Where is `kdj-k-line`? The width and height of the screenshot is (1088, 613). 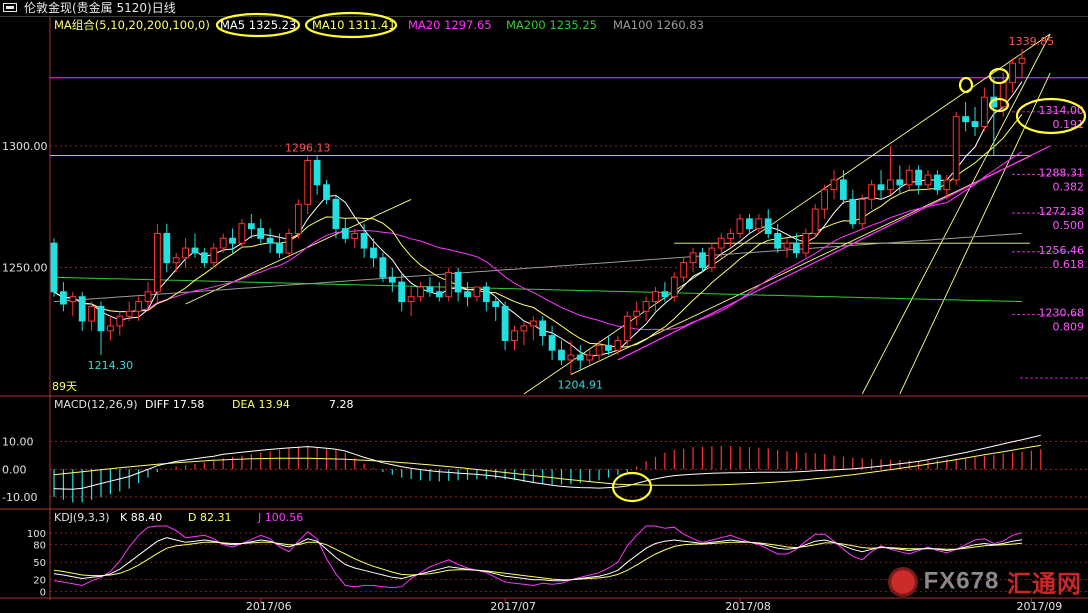
kdj-k-line is located at coordinates (538, 559).